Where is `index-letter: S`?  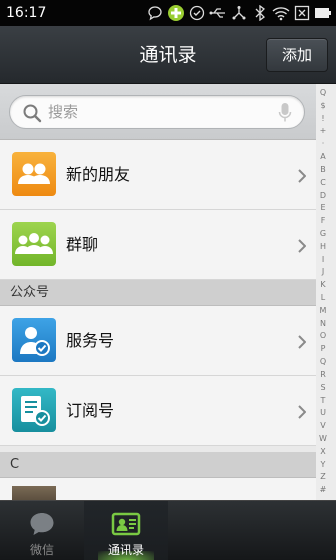 index-letter: S is located at coordinates (323, 388).